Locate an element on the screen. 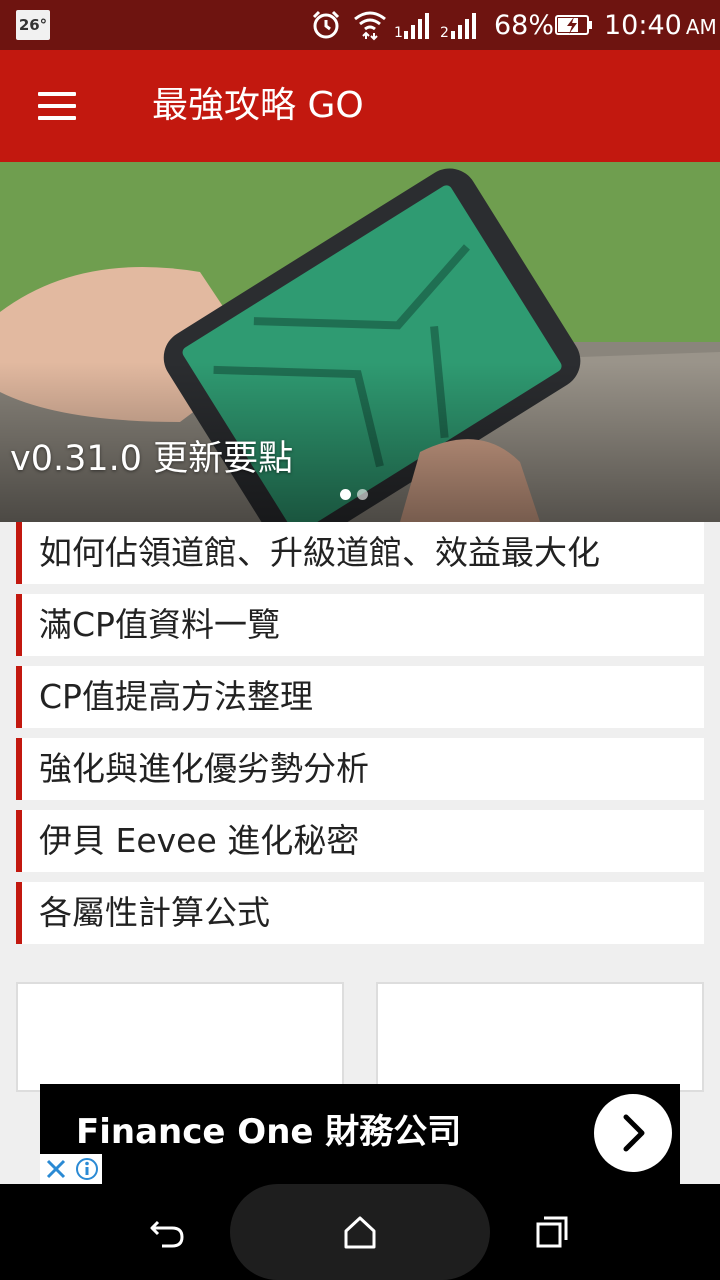  ad-banner: Finance One 財務公司 is located at coordinates (360, 1134).